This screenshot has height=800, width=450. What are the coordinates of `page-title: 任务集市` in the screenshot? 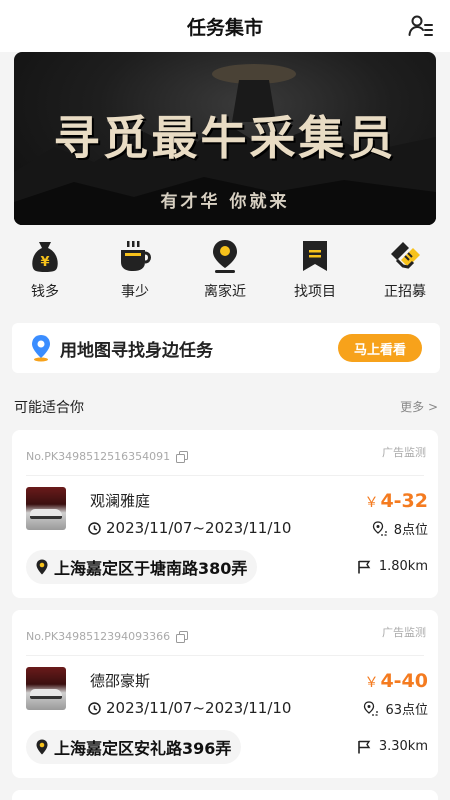 It's located at (224, 27).